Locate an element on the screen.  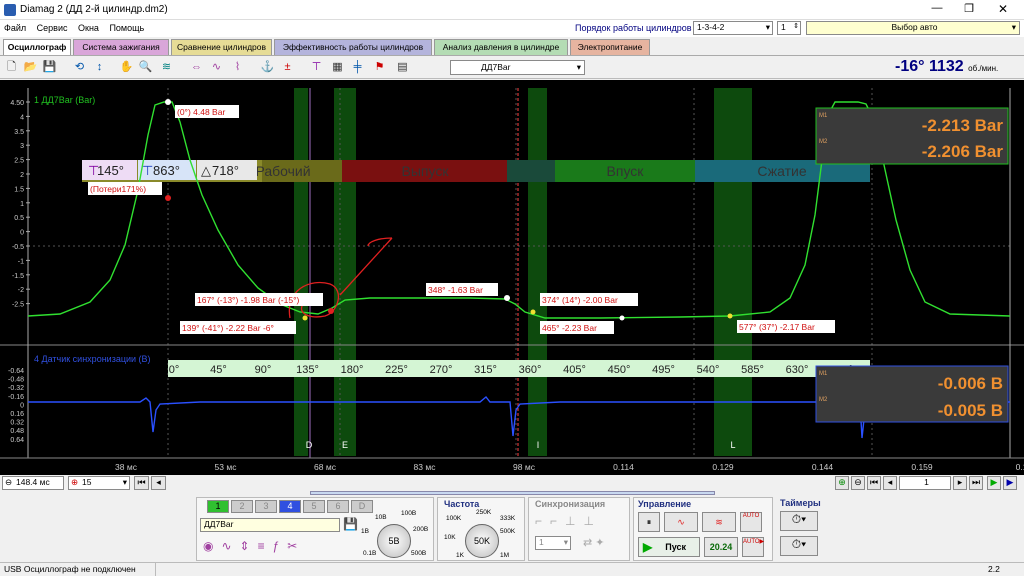
zoom-icon: 🔍 is located at coordinates (145, 67).